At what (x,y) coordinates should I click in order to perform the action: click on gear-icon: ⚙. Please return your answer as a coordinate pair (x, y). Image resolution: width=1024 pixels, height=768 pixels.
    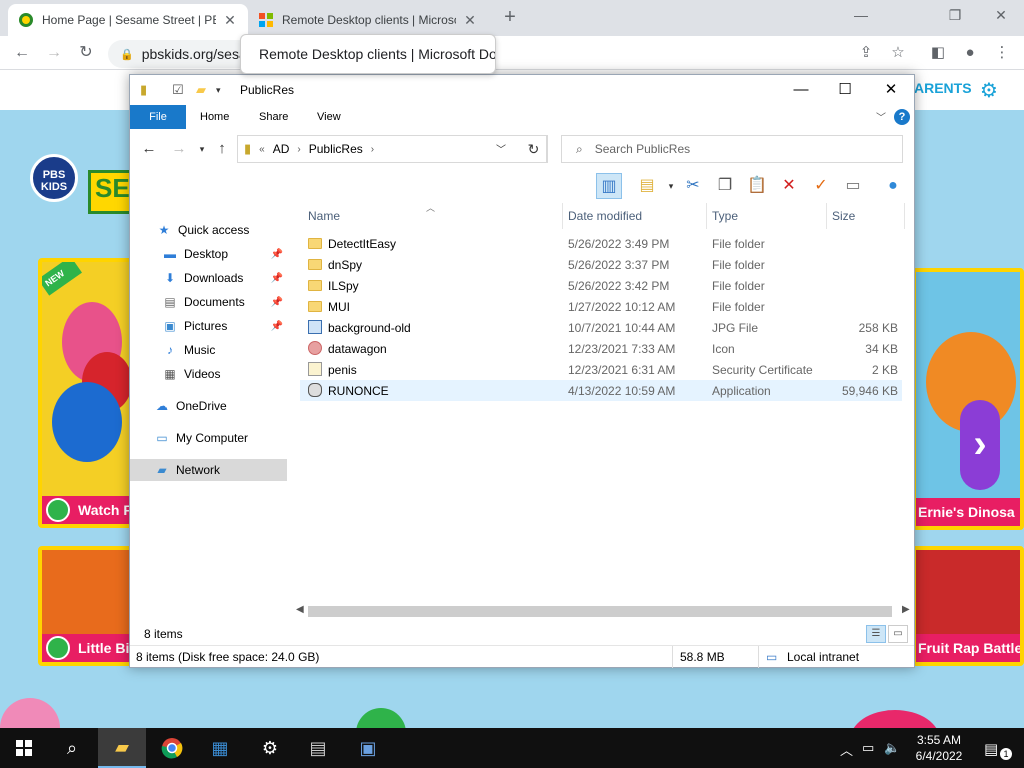
    Looking at the image, I should click on (989, 90).